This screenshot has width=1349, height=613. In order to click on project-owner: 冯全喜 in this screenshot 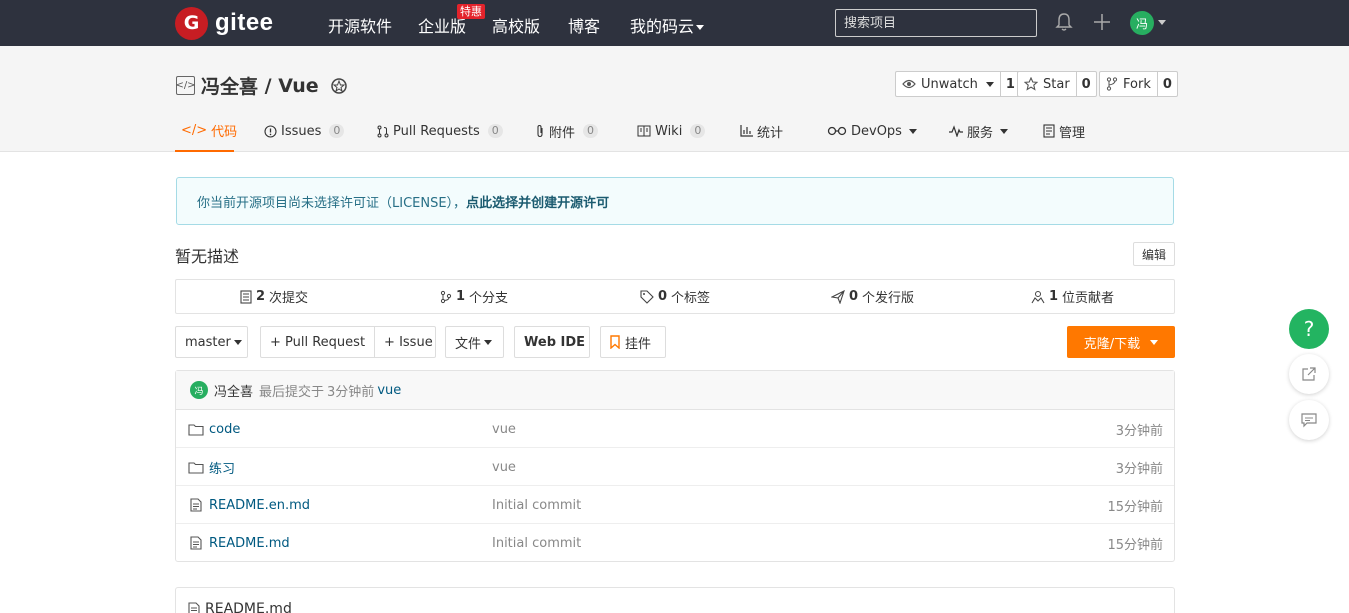, I will do `click(229, 85)`.